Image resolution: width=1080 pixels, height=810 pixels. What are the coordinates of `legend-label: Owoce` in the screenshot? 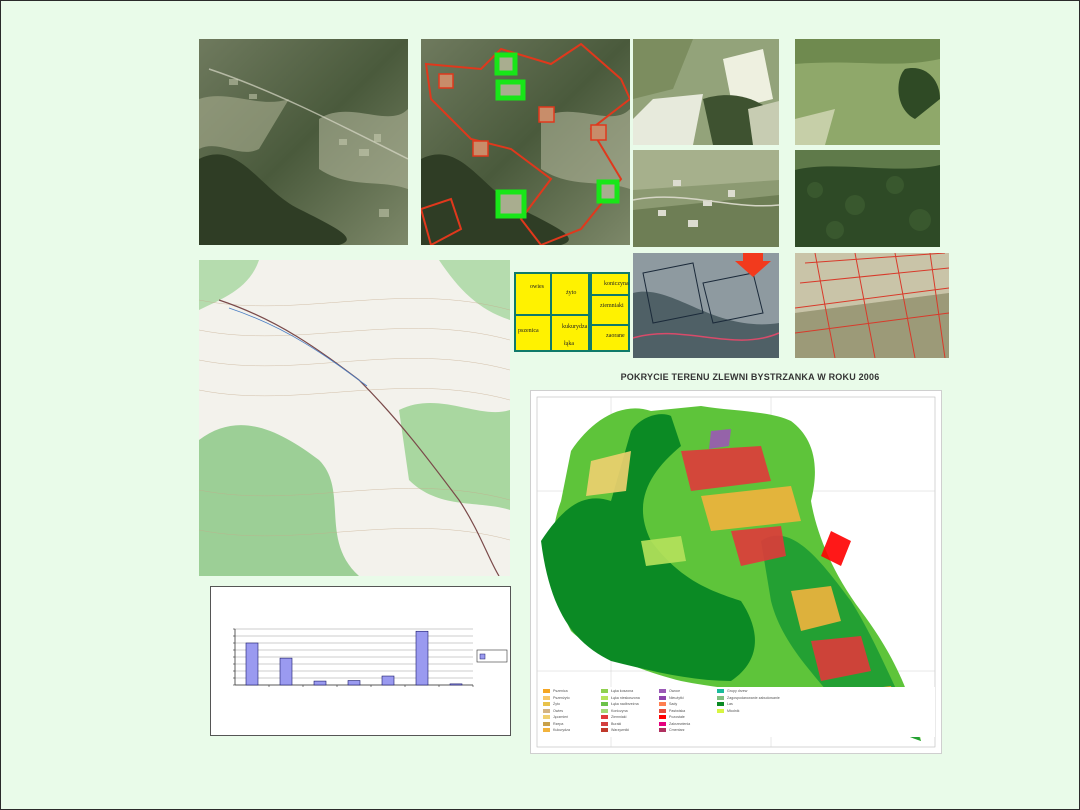 It's located at (675, 691).